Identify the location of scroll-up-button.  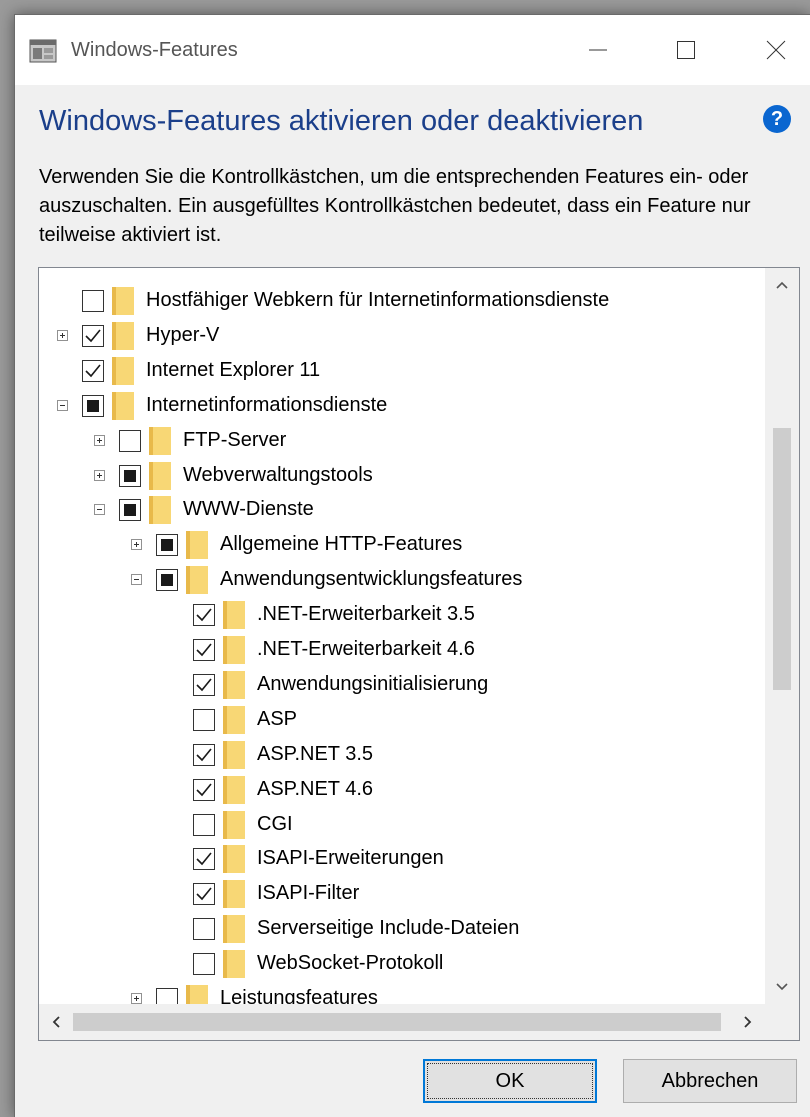
(782, 285).